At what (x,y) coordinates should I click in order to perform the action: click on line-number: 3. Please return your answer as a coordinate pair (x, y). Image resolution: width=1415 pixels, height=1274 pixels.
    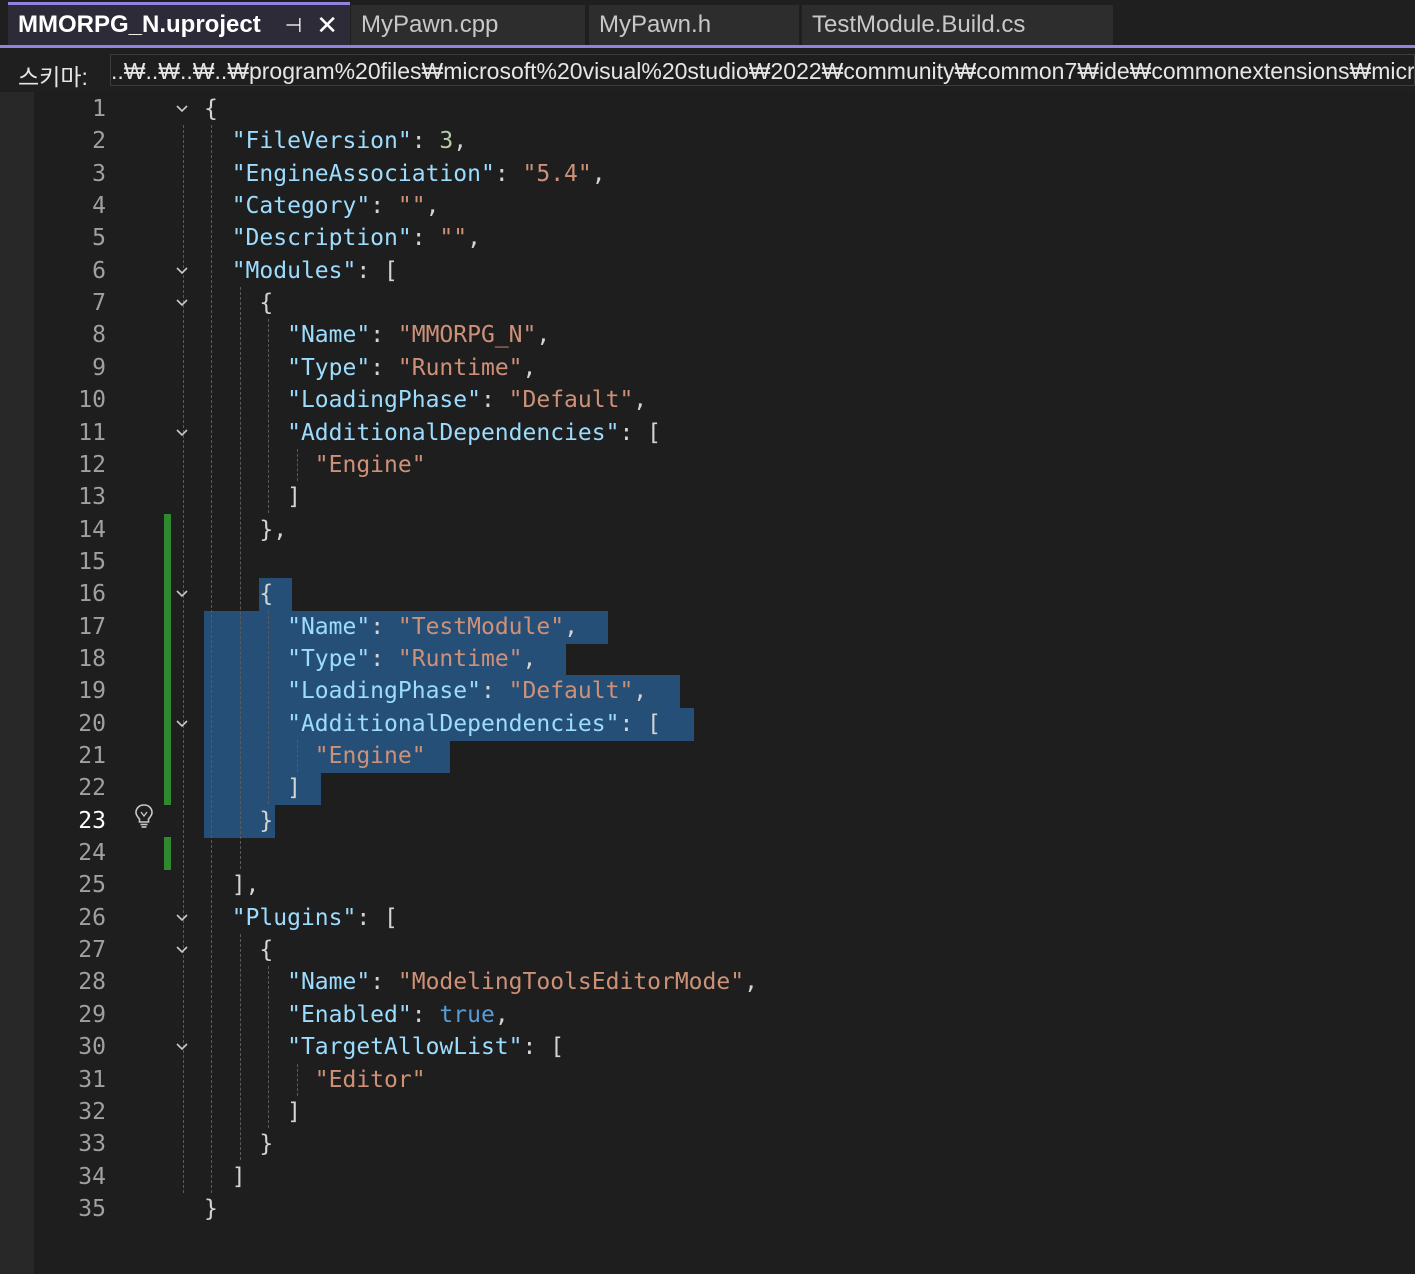
    Looking at the image, I should click on (99, 174).